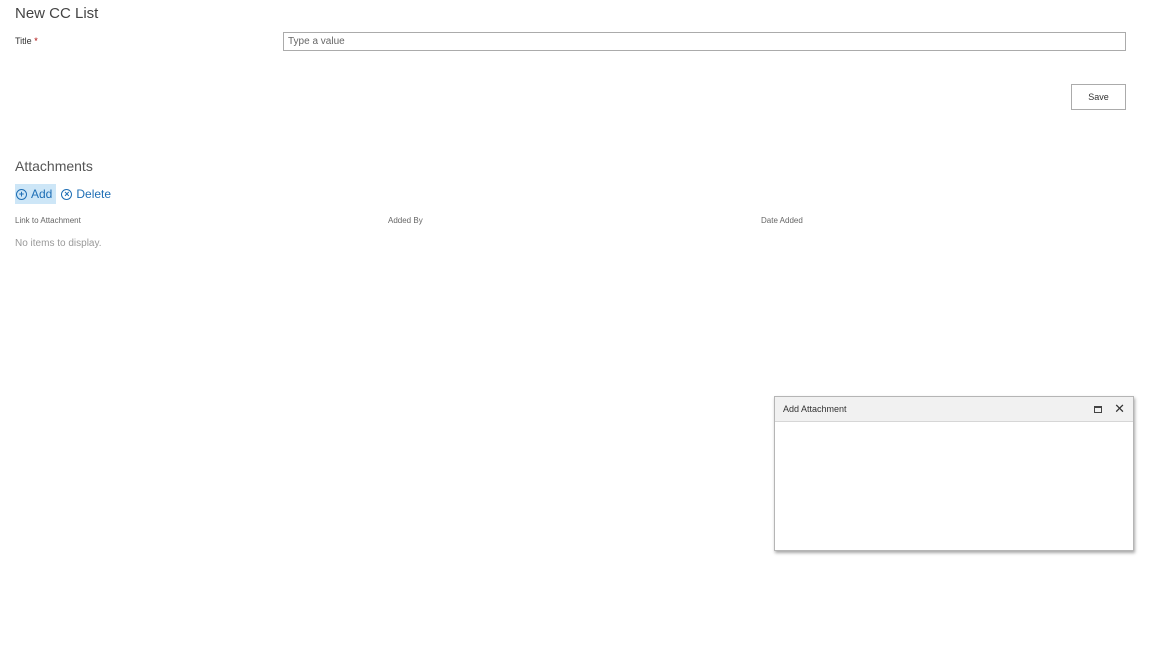 Image resolution: width=1165 pixels, height=648 pixels. I want to click on delete-attachment-button: × Delete, so click(87, 194).